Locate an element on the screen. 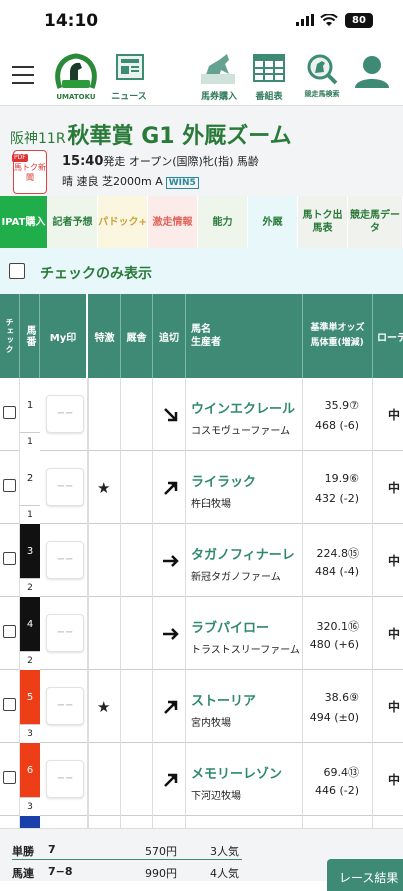 Image resolution: width=403 pixels, height=891 pixels. tab-3: パドック+ is located at coordinates (123, 222).